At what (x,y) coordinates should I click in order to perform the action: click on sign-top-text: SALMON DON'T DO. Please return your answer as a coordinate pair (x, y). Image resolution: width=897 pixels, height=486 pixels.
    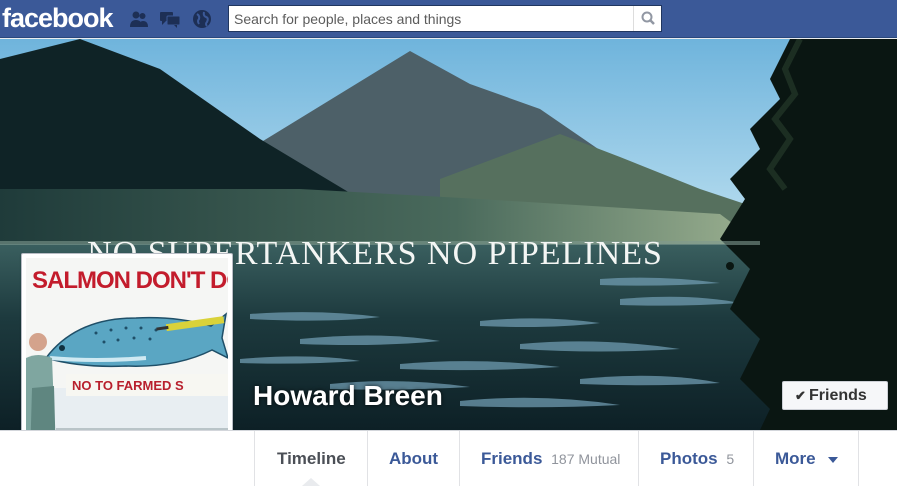
    Looking at the image, I should click on (130, 280).